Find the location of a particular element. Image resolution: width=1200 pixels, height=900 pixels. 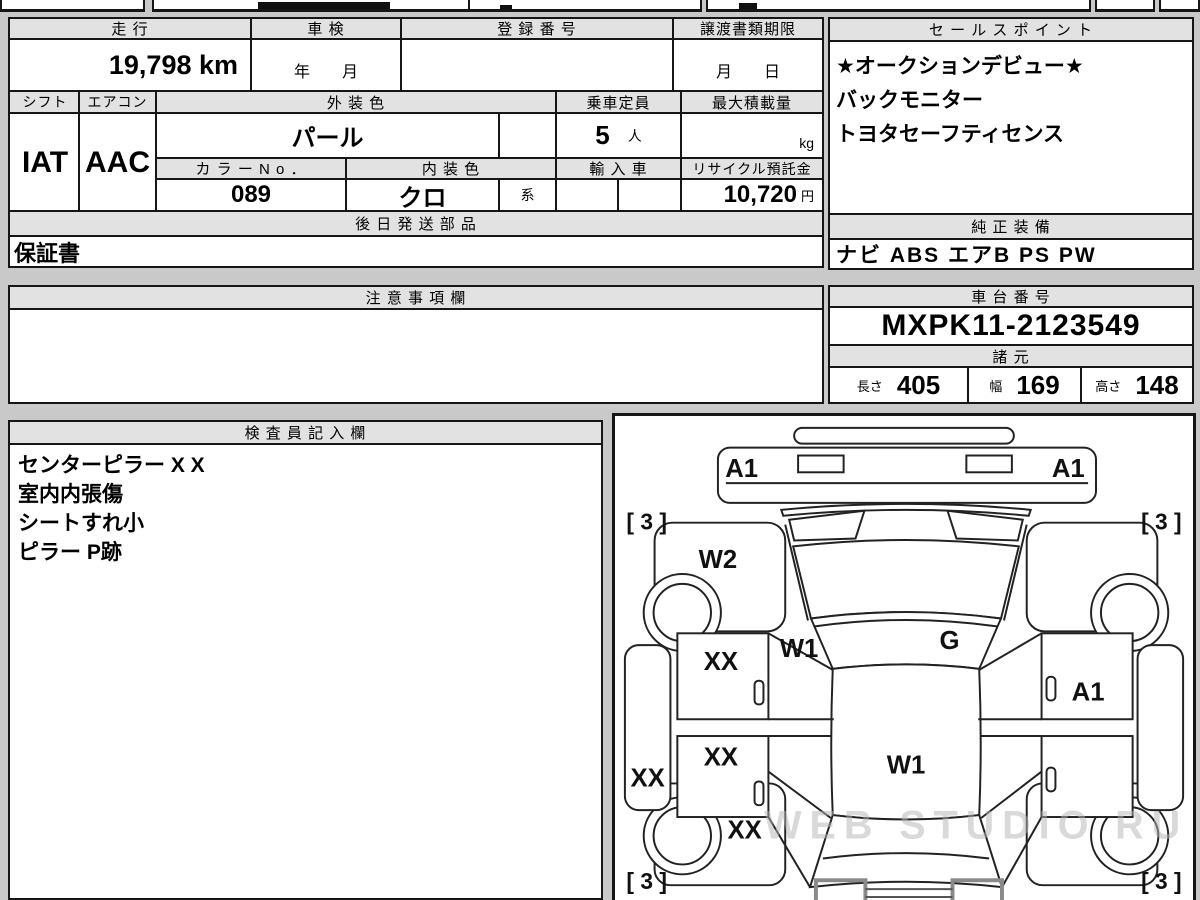

inspector-line: センターピラー X X is located at coordinates (111, 465).